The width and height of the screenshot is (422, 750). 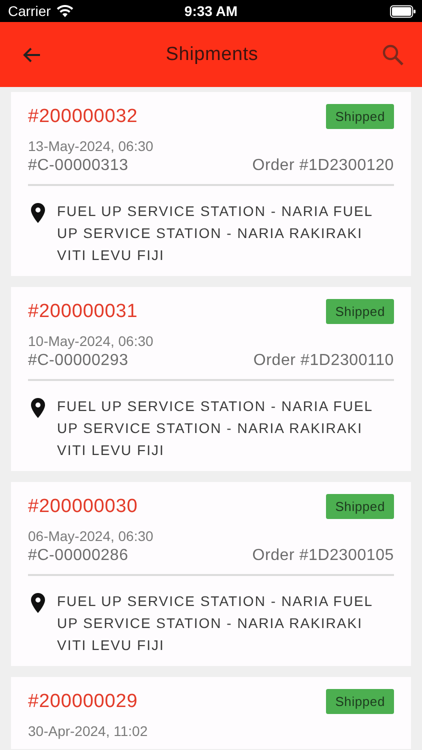 I want to click on shipment-date: 30-Apr-2024, 11:02, so click(x=88, y=731).